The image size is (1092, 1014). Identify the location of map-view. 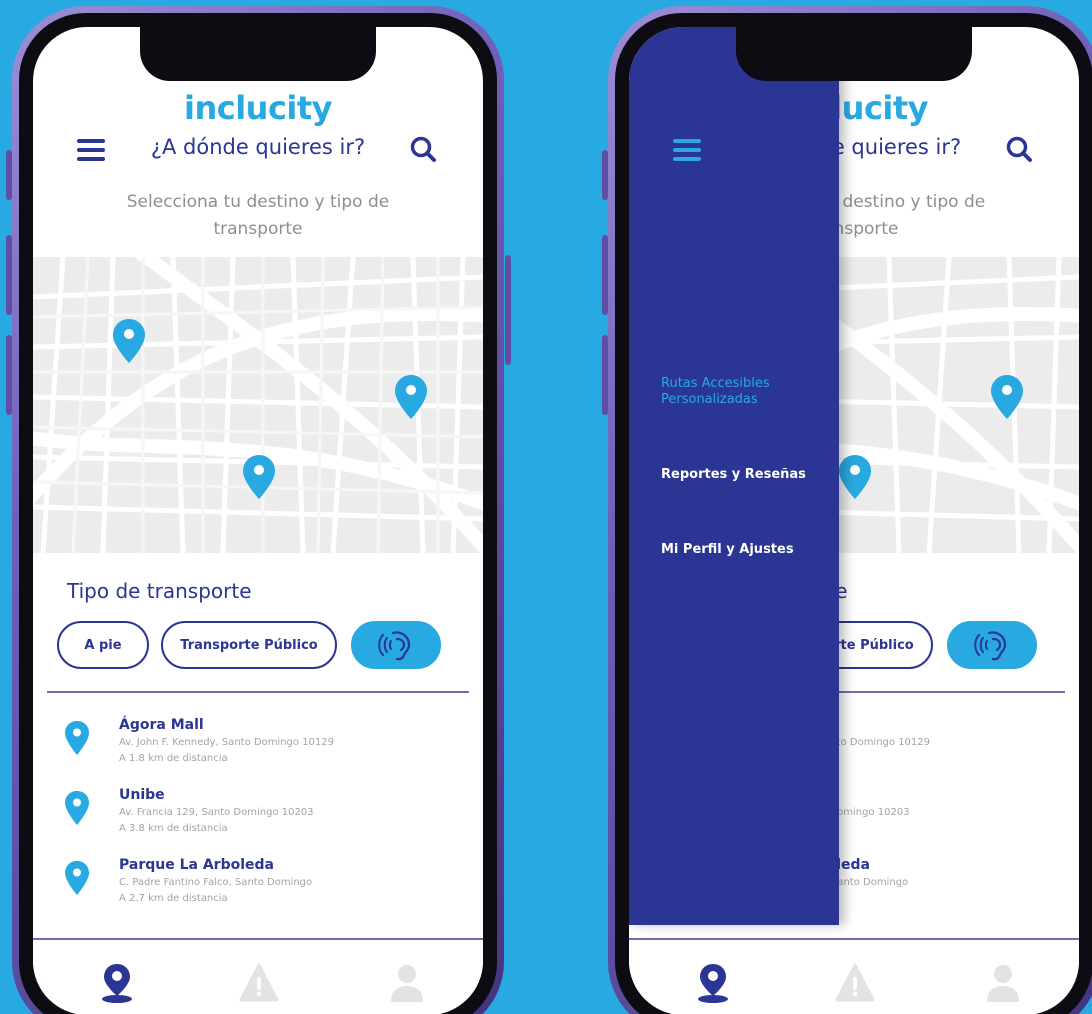
(258, 405).